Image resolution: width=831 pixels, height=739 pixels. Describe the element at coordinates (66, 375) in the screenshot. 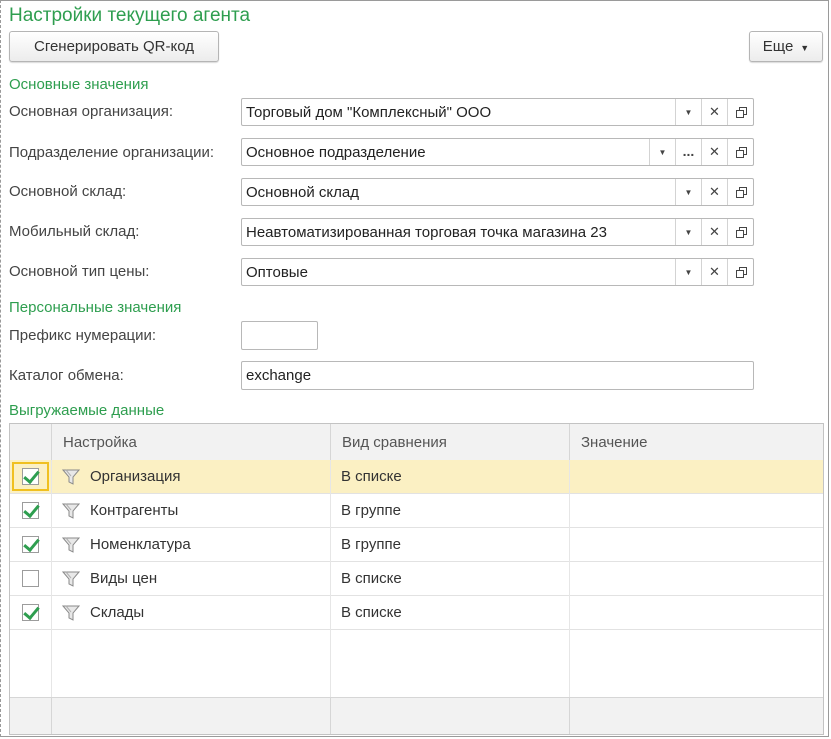

I see `exchange-catalog-label: Каталог обмена:` at that location.